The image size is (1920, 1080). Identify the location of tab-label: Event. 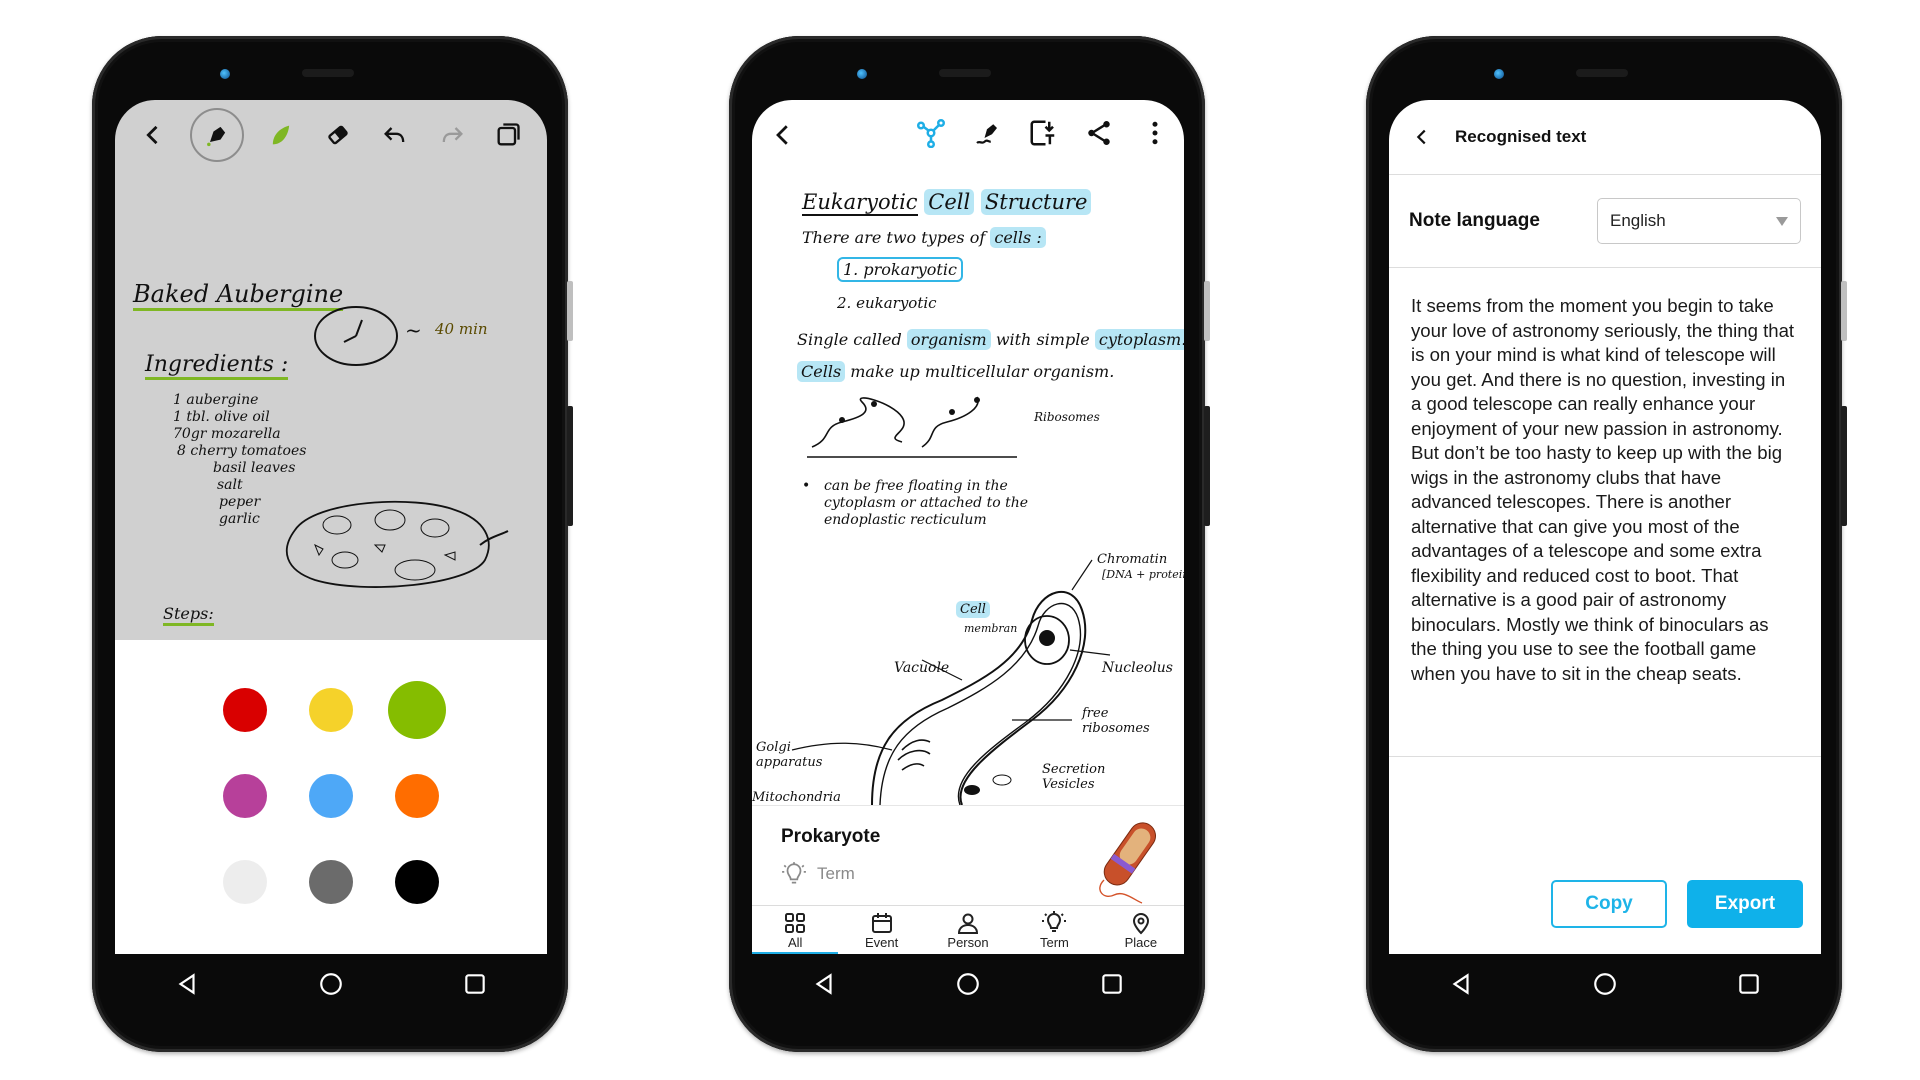
(881, 942).